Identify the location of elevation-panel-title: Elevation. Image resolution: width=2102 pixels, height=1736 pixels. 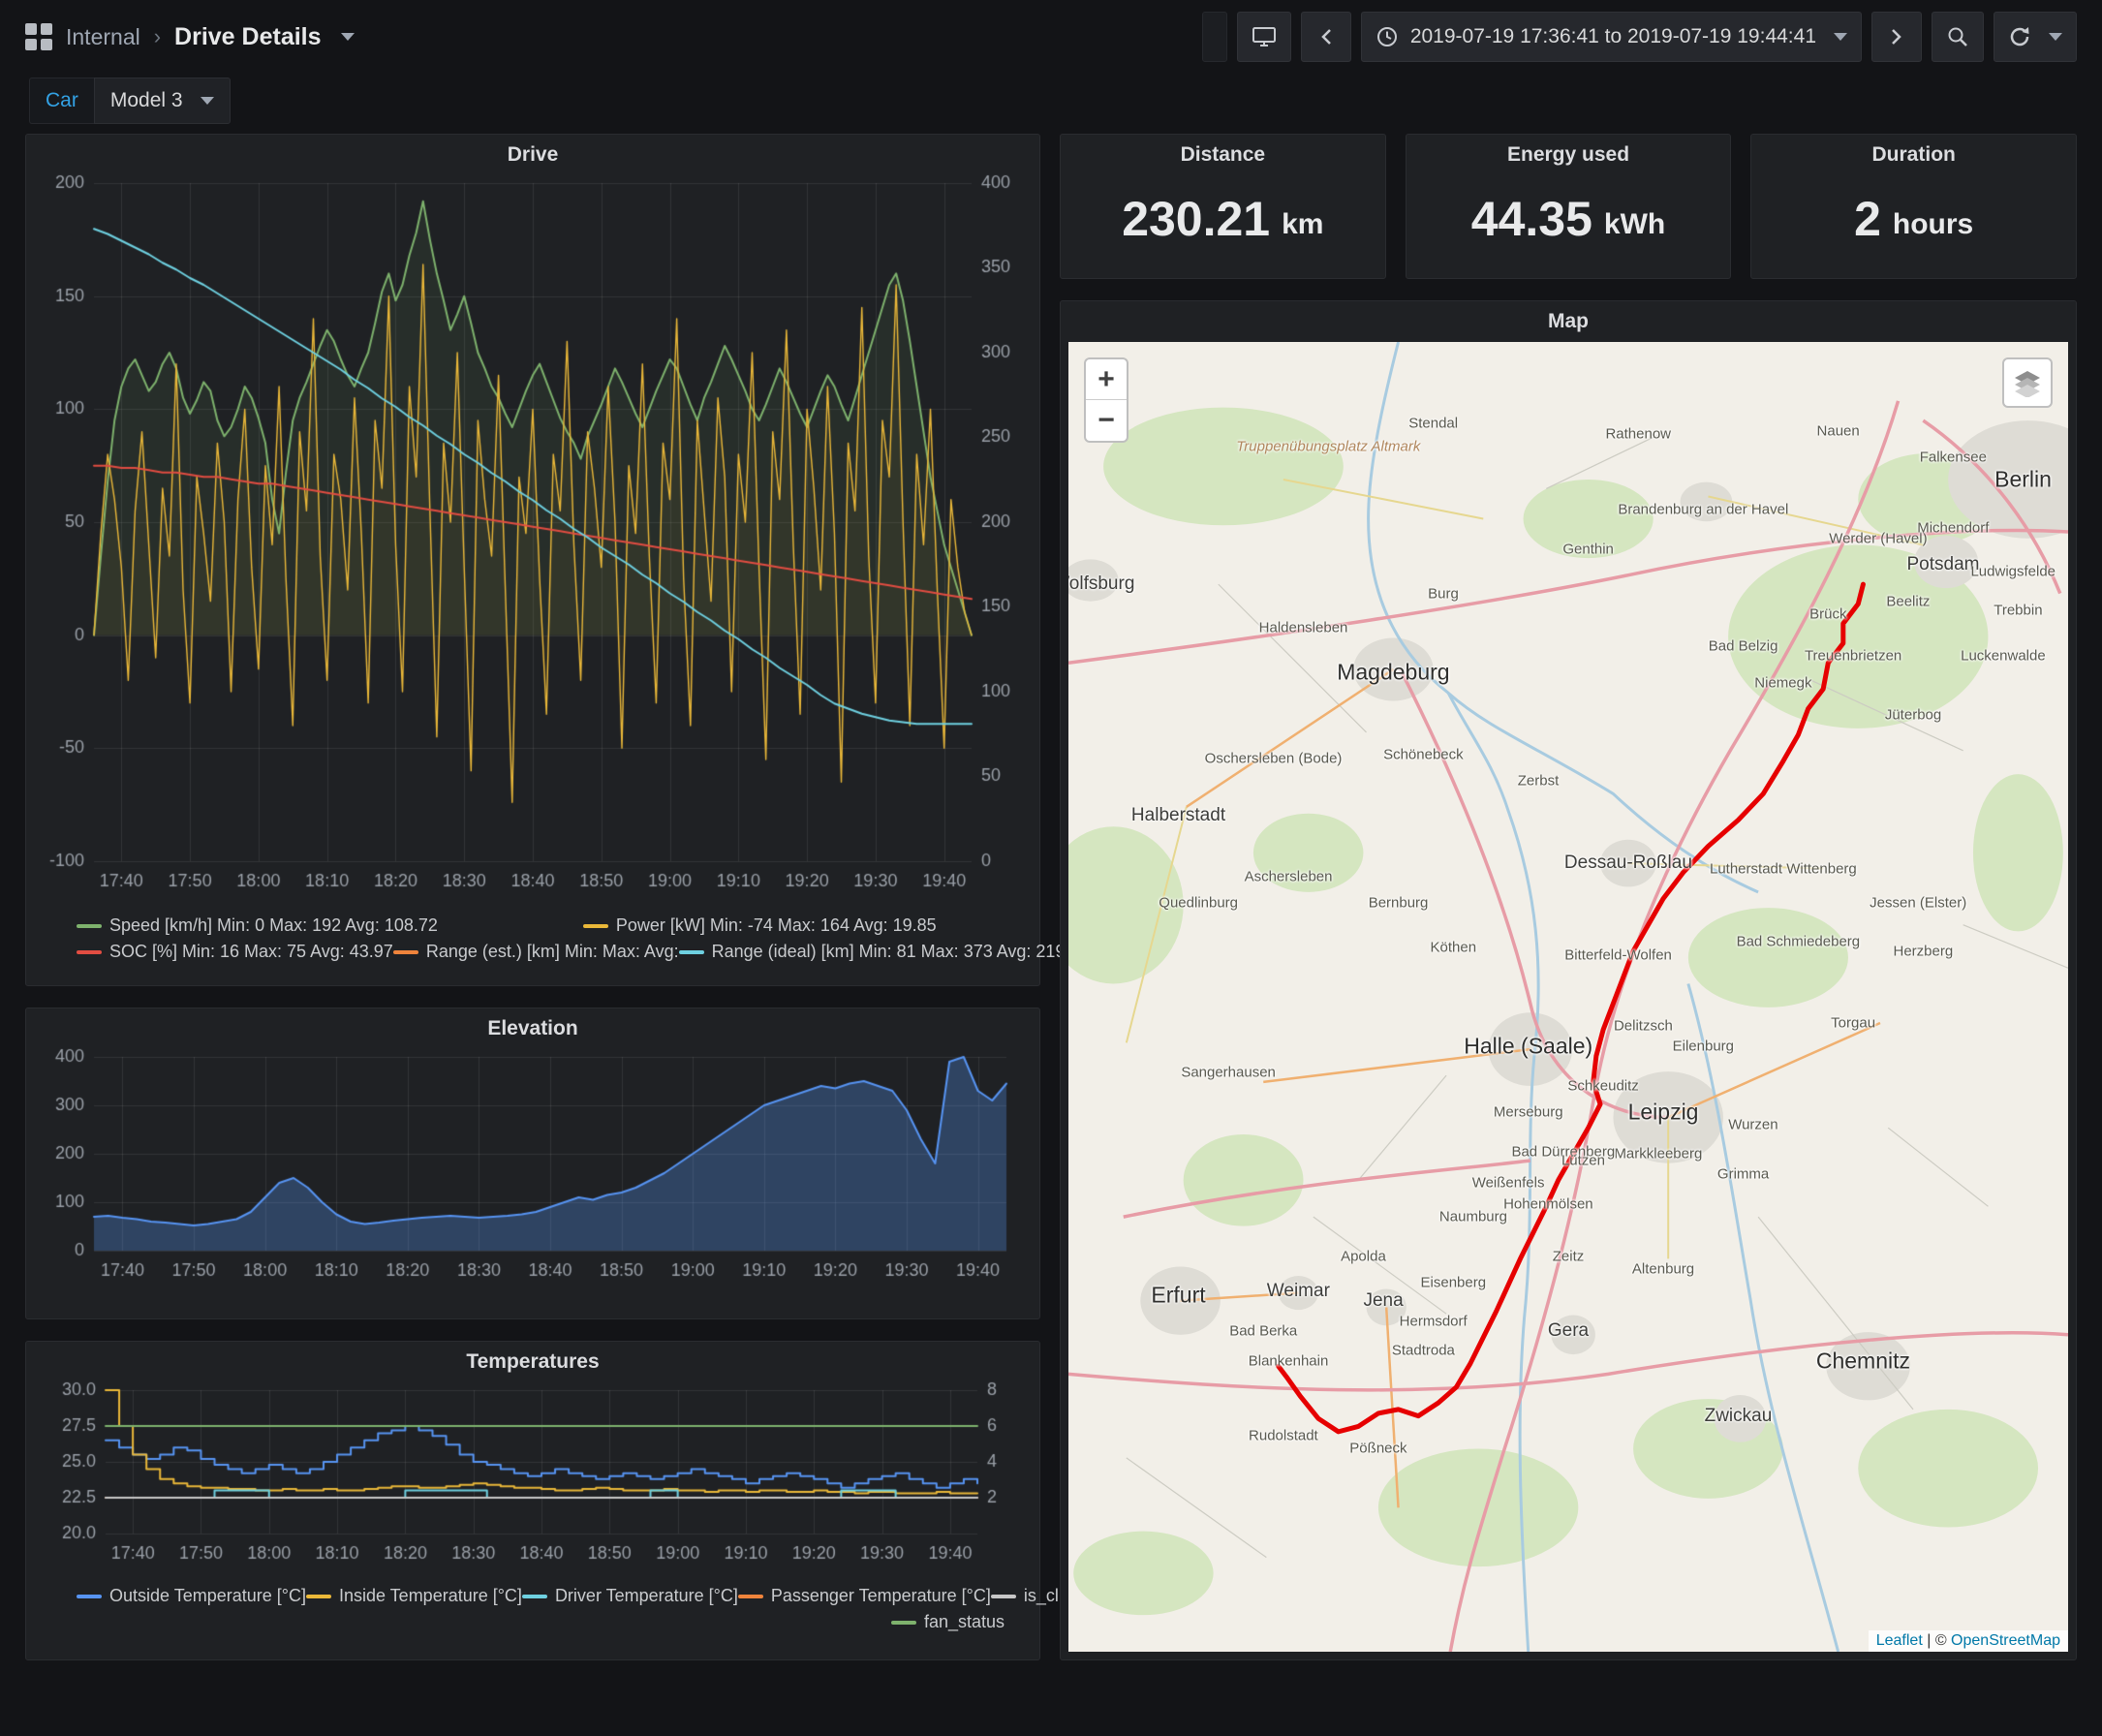
(532, 1025).